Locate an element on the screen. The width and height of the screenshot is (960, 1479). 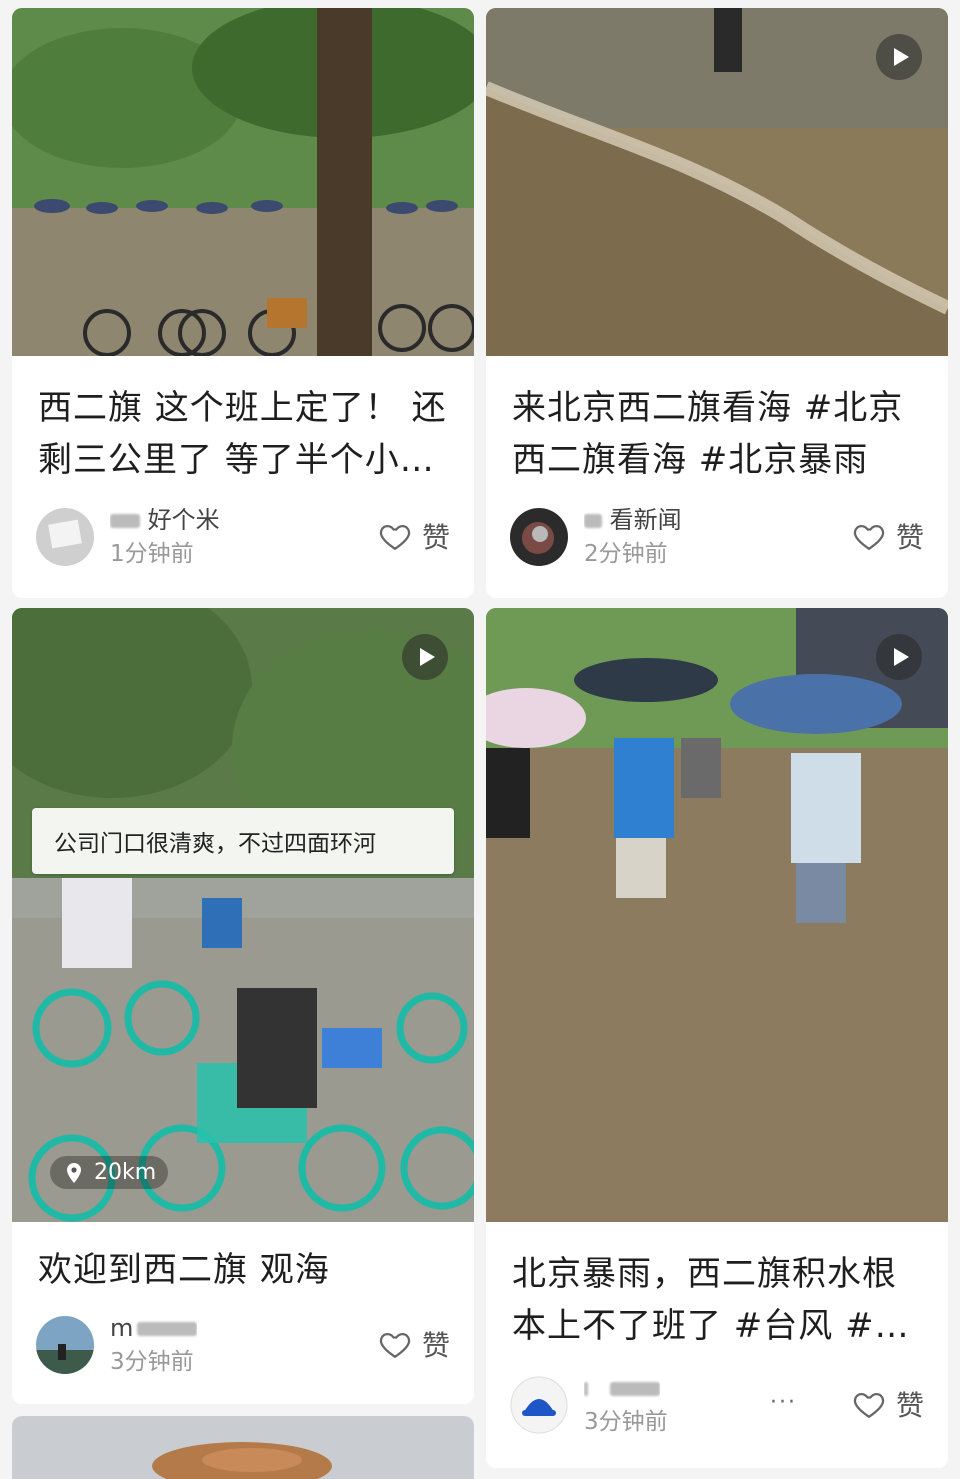
post-time: 1分钟前 is located at coordinates (152, 554).